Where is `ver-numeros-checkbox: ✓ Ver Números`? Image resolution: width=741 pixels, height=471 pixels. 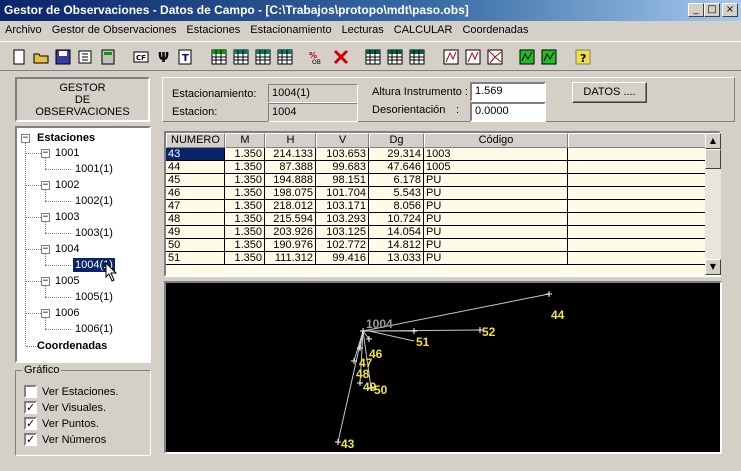 ver-numeros-checkbox: ✓ Ver Números is located at coordinates (65, 439).